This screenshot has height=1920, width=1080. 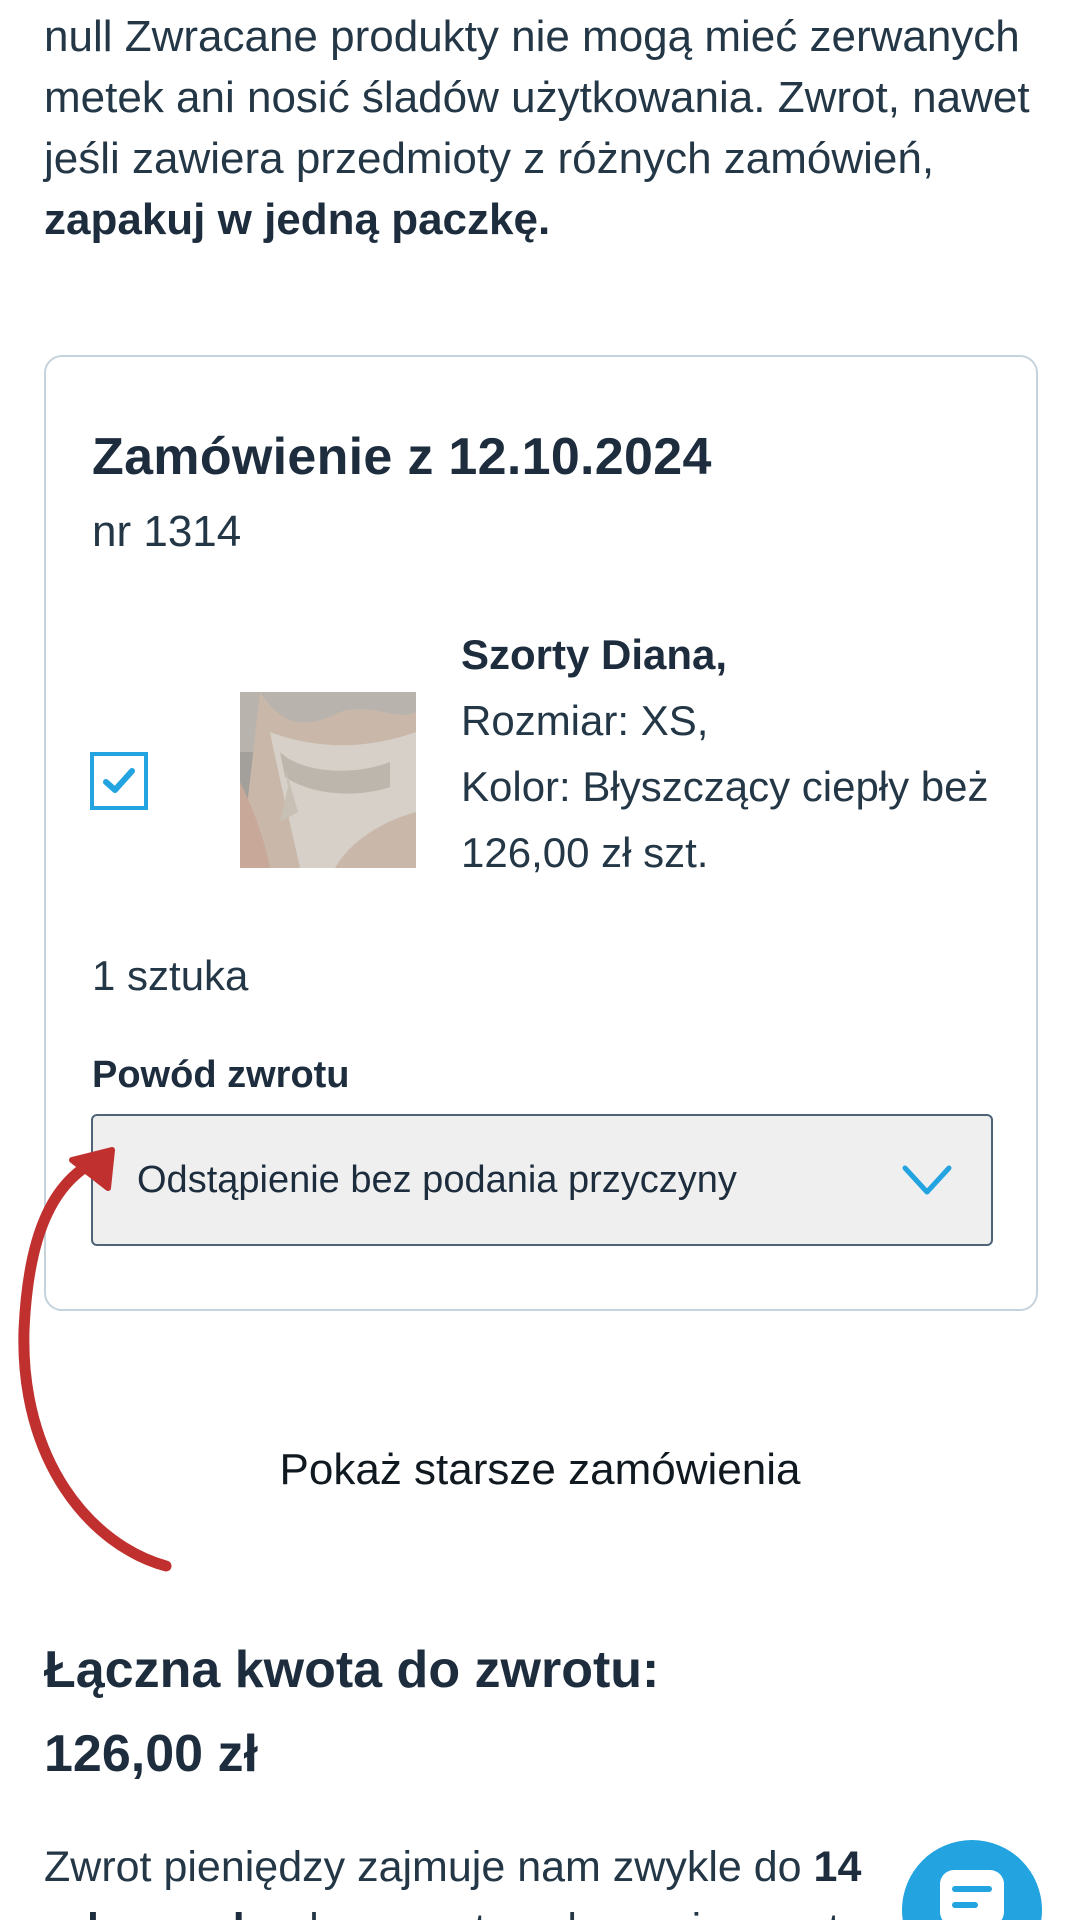 I want to click on order-number: nr 1314, so click(x=167, y=531).